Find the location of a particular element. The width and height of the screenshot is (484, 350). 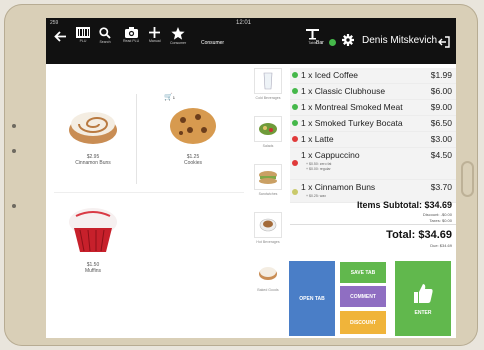

home-button is located at coordinates (467, 179).